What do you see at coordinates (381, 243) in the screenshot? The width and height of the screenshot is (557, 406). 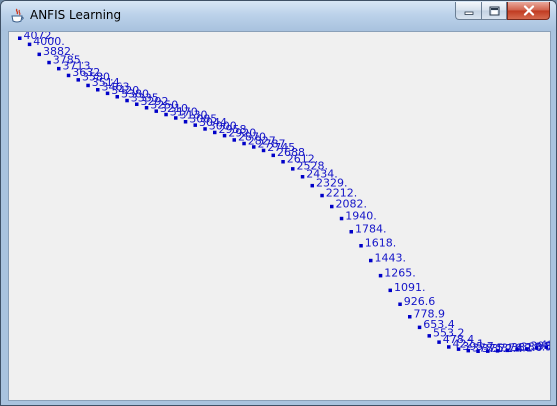 I see `data-label: 1618.` at bounding box center [381, 243].